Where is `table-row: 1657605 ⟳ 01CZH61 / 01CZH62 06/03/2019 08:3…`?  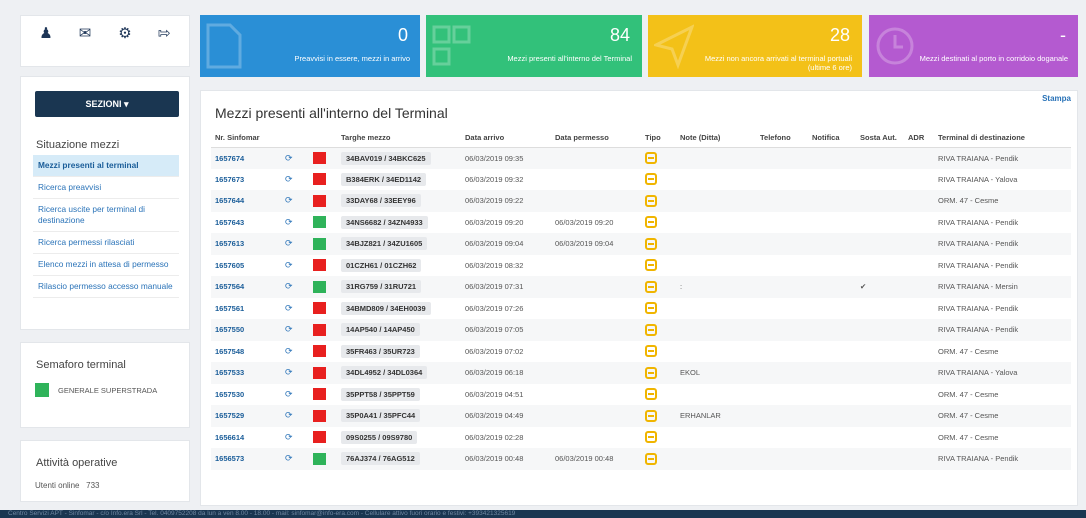 table-row: 1657605 ⟳ 01CZH61 / 01CZH62 06/03/2019 08:3… is located at coordinates (641, 266).